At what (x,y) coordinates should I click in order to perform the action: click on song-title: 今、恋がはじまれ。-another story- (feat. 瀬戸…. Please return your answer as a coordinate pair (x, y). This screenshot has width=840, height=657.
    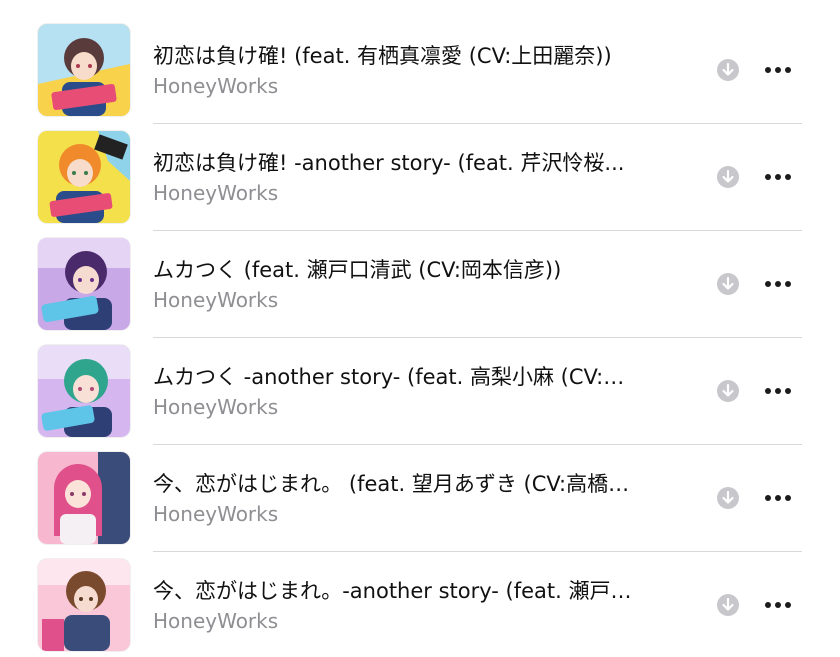
    Looking at the image, I should click on (392, 591).